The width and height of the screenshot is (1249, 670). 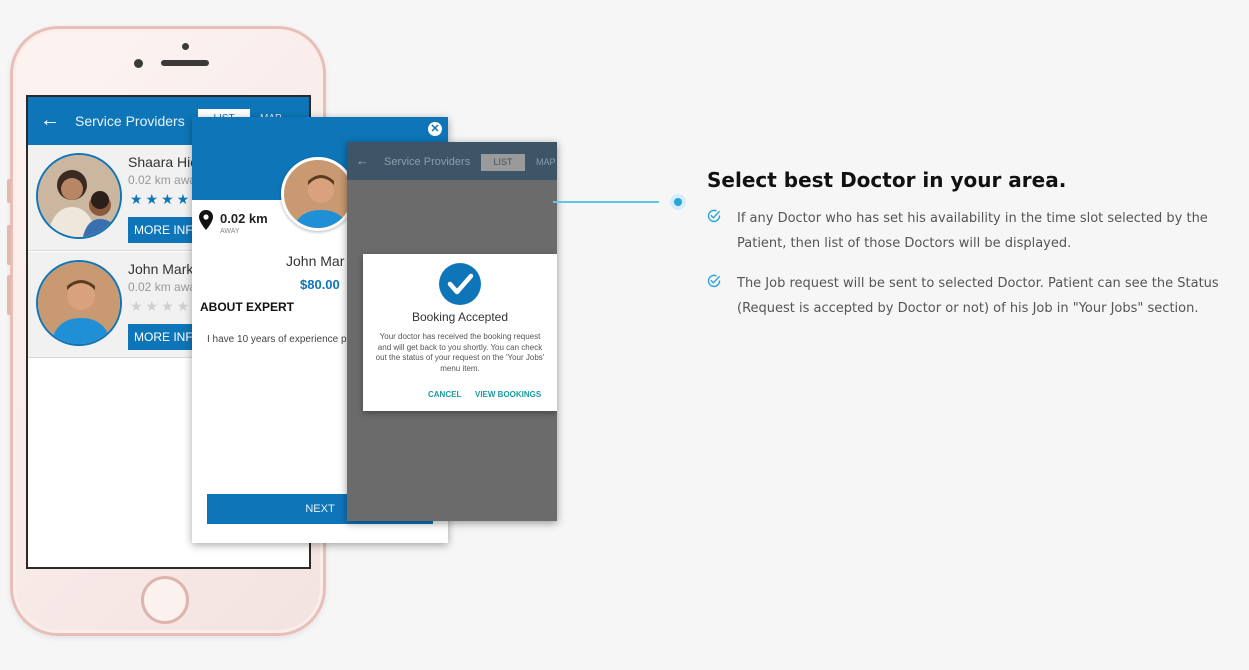 What do you see at coordinates (546, 162) in the screenshot?
I see `tab-map: MAP` at bounding box center [546, 162].